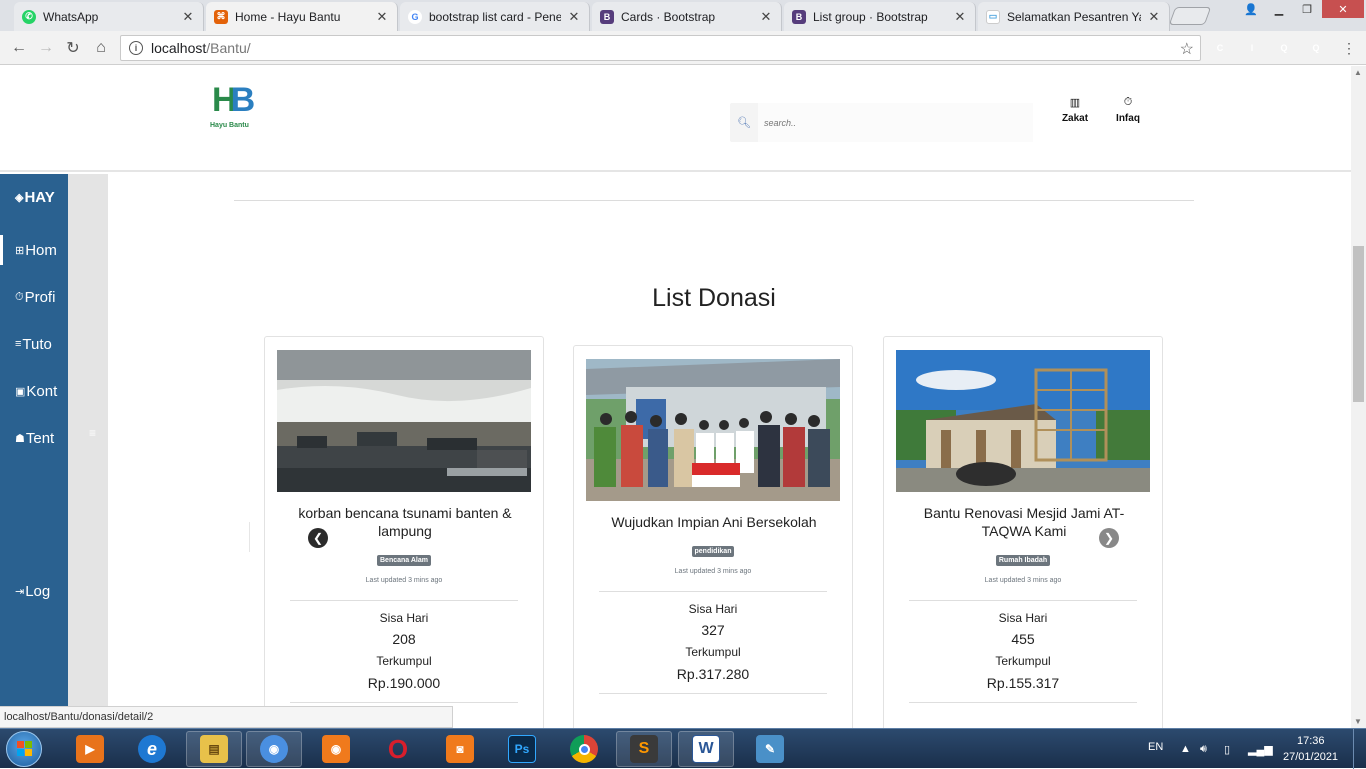 This screenshot has height=769, width=1366. I want to click on taskbar-opera: O, so click(398, 749).